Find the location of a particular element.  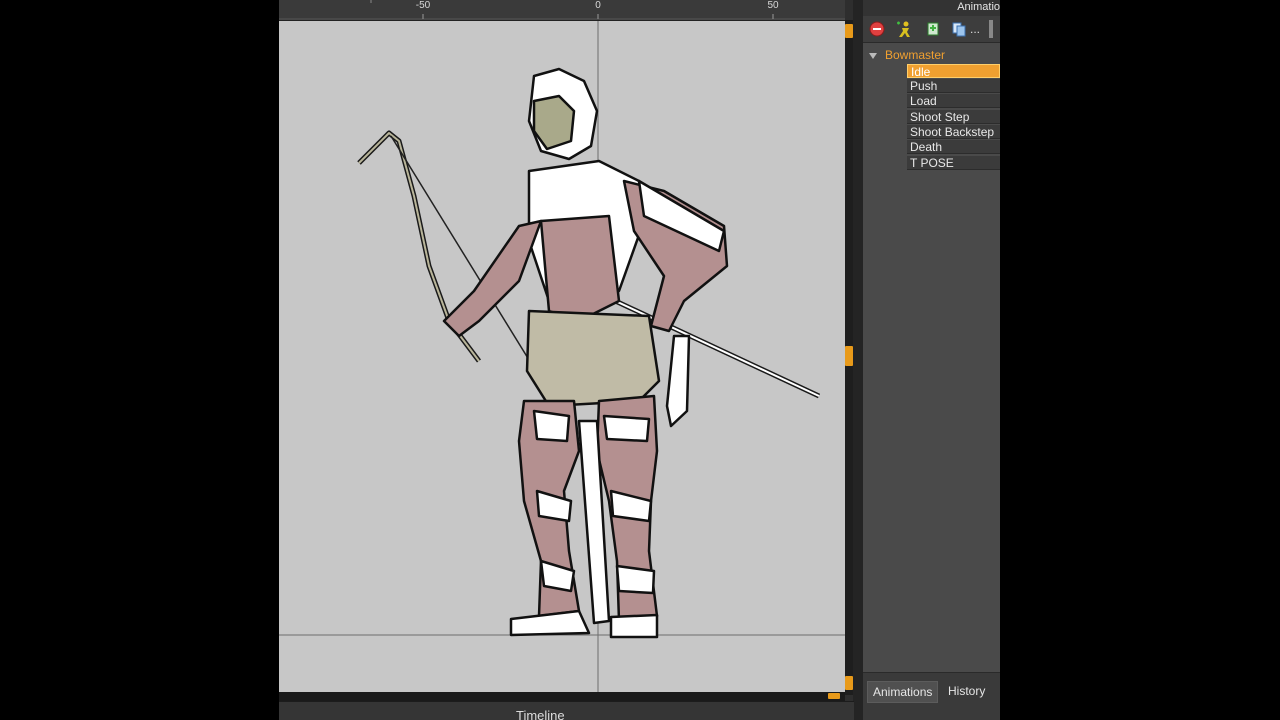

tree-root-label: Bowmaster is located at coordinates (915, 55).